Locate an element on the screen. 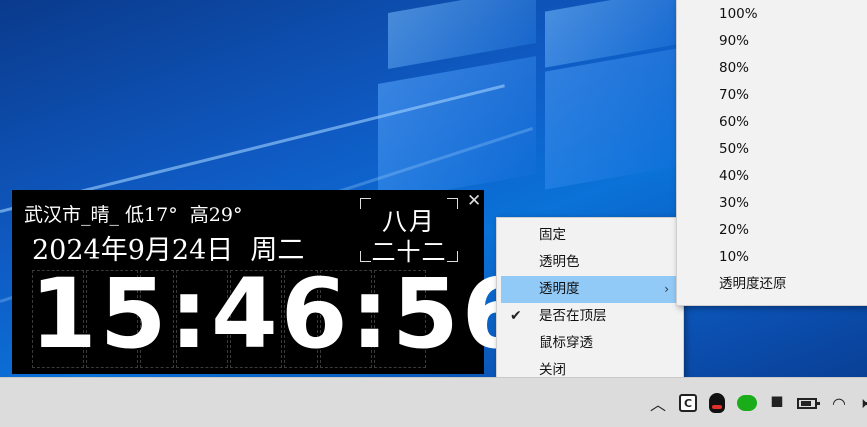 The image size is (867, 427). menu-item-label: 固定 is located at coordinates (552, 235).